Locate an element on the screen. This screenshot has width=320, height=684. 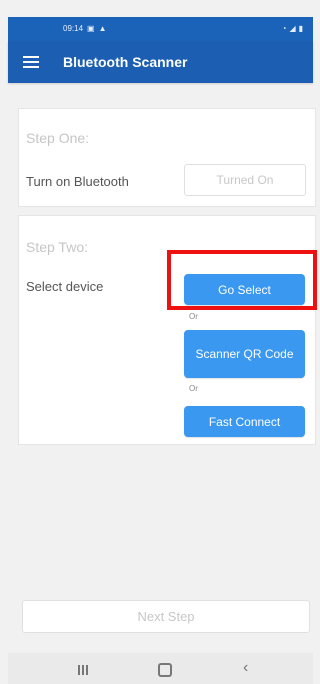
home-icon is located at coordinates (165, 670).